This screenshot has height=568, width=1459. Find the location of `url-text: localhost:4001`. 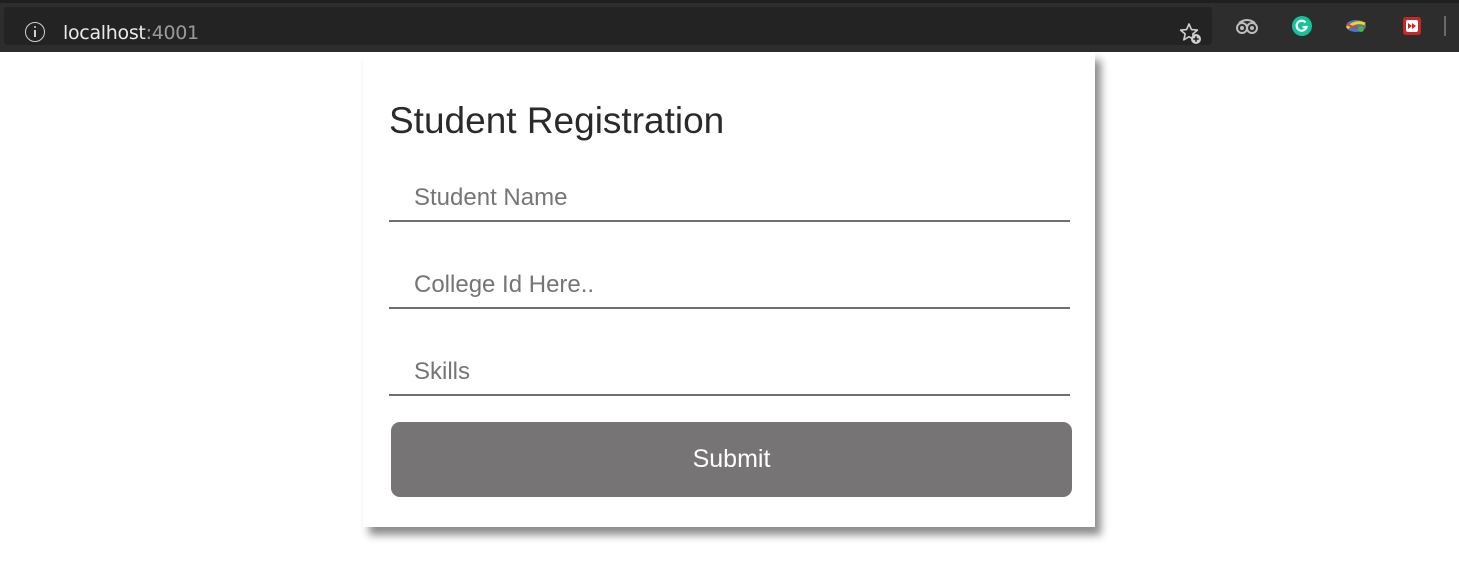

url-text: localhost:4001 is located at coordinates (131, 33).